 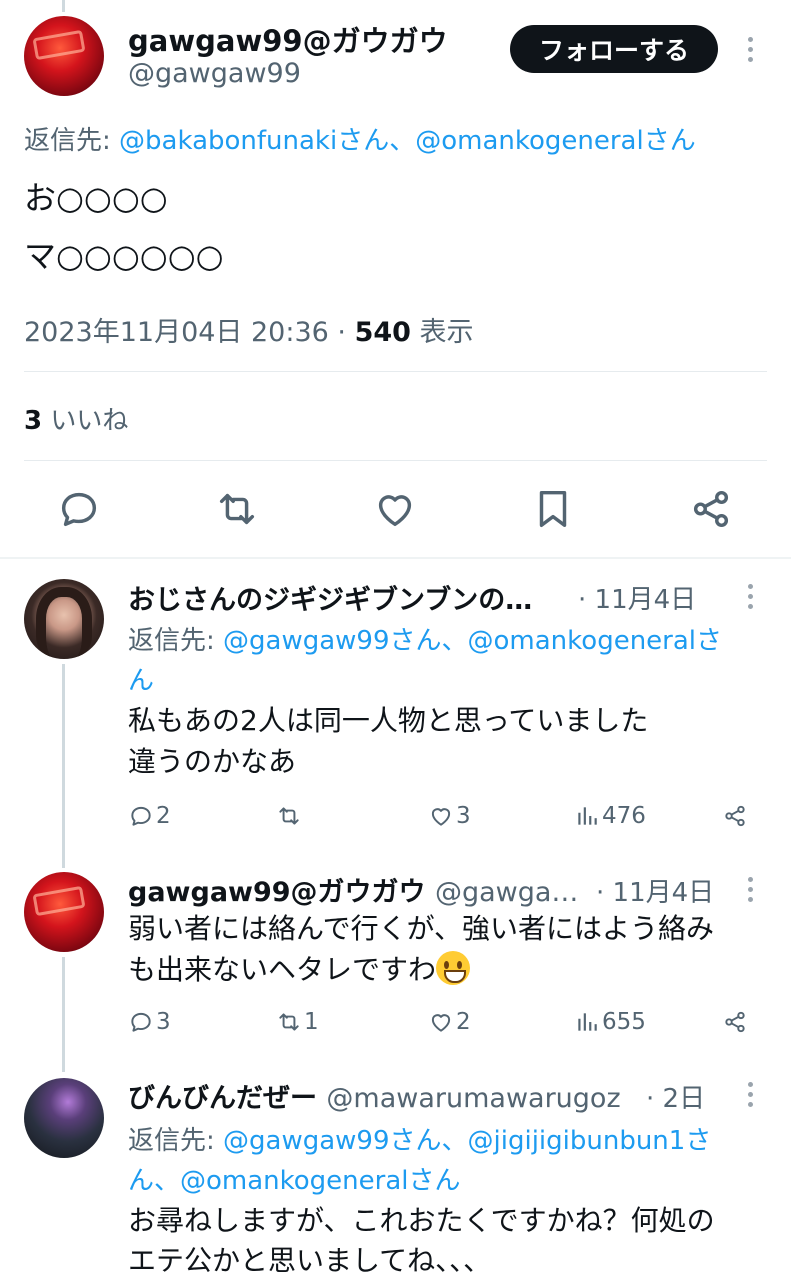 What do you see at coordinates (85, 421) in the screenshot?
I see `likes-label: いいね` at bounding box center [85, 421].